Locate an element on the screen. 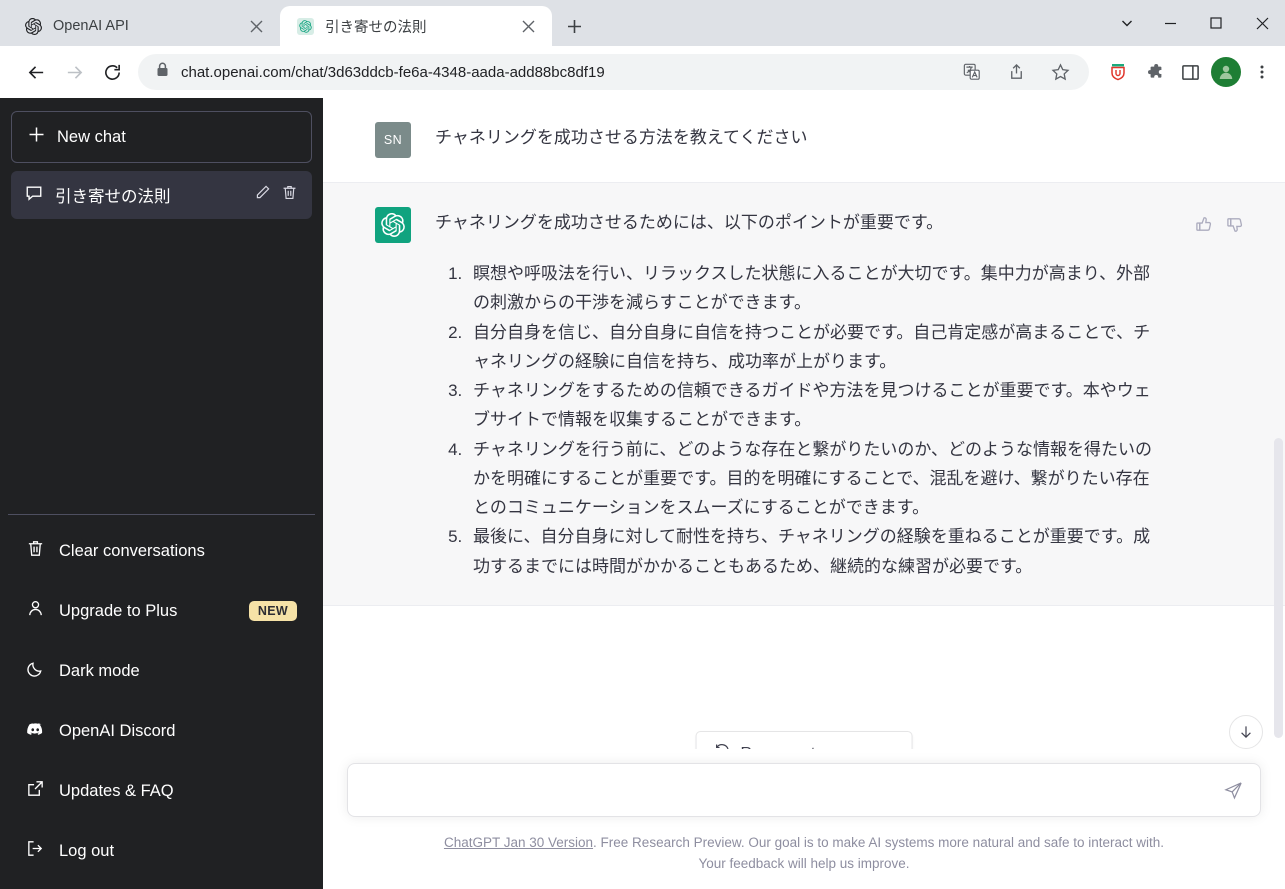 This screenshot has height=889, width=1285. new-chat-label: New chat is located at coordinates (91, 136).